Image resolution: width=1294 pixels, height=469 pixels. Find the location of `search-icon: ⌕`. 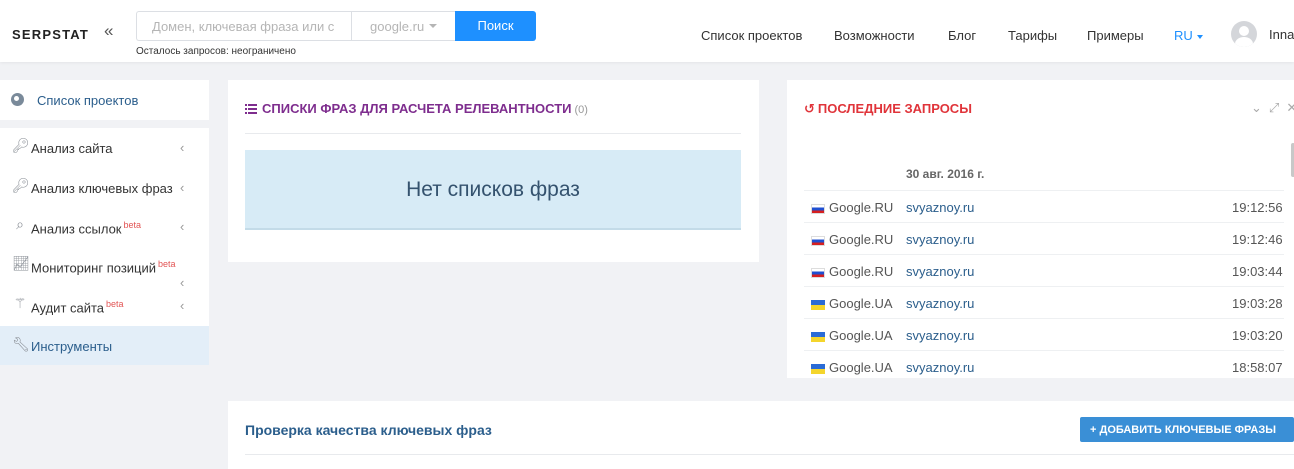

search-icon: ⌕ is located at coordinates (20, 224).